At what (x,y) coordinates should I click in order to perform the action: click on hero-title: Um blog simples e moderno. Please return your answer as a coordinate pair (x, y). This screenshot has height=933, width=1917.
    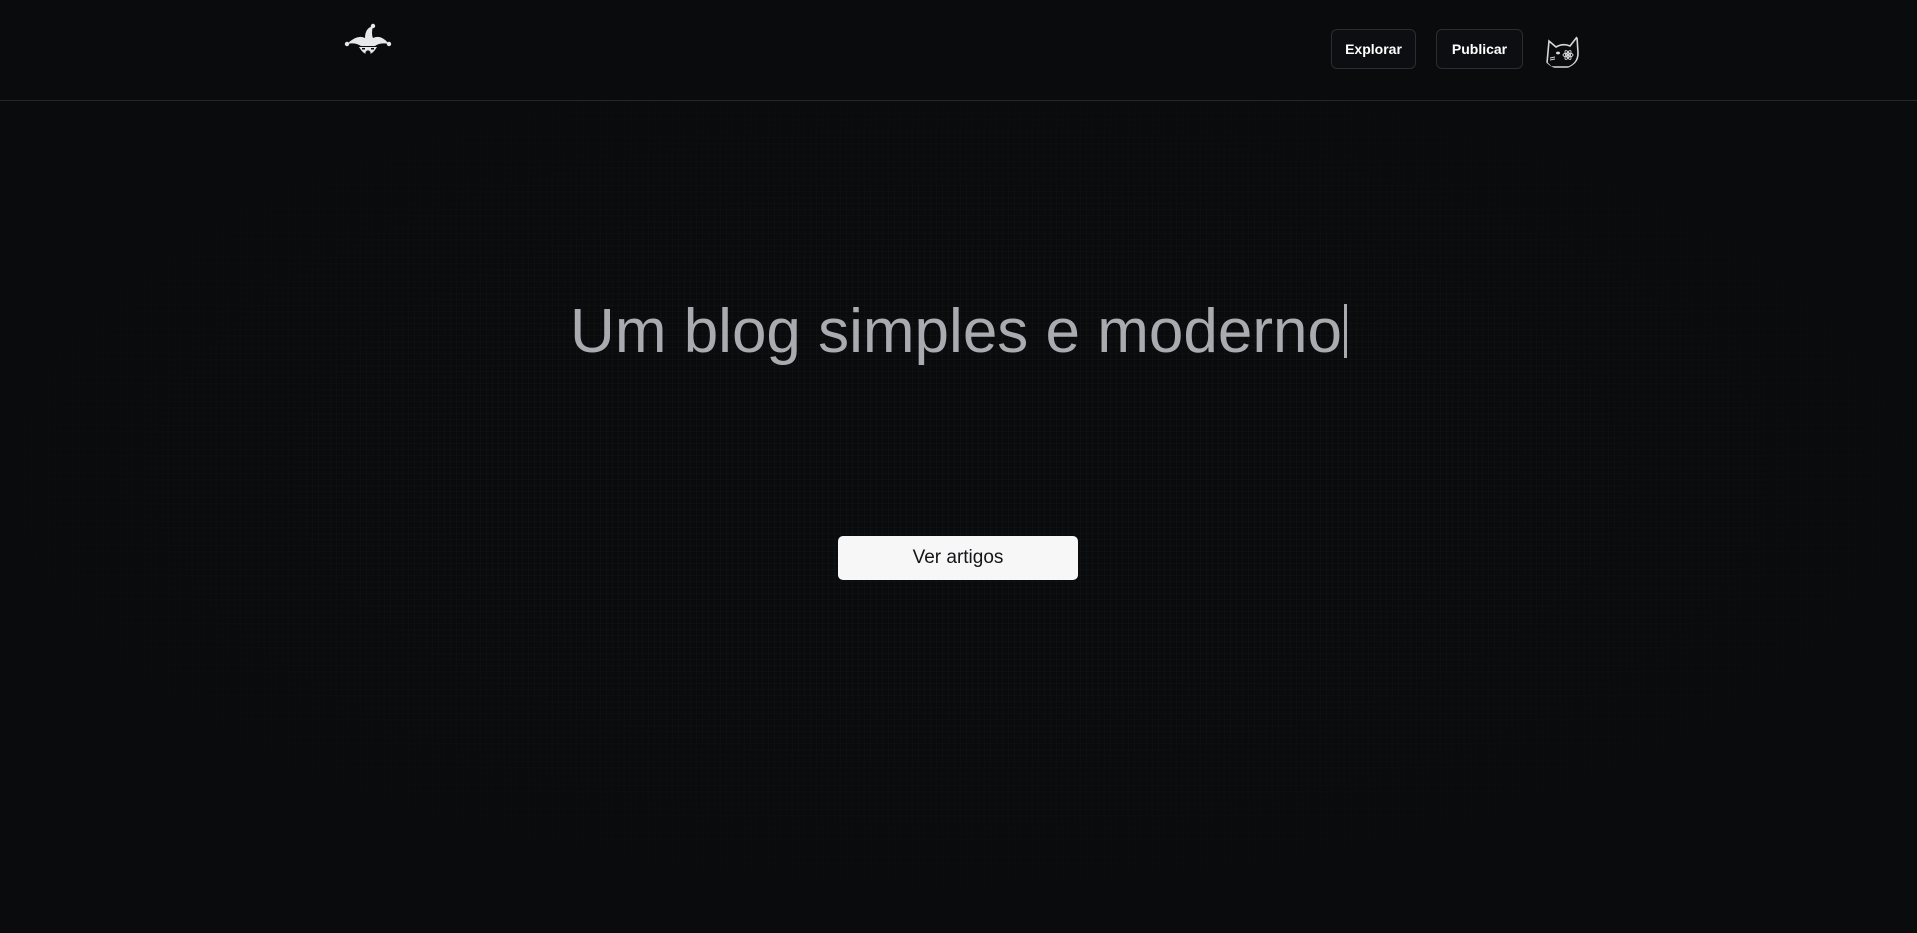
    Looking at the image, I should click on (958, 332).